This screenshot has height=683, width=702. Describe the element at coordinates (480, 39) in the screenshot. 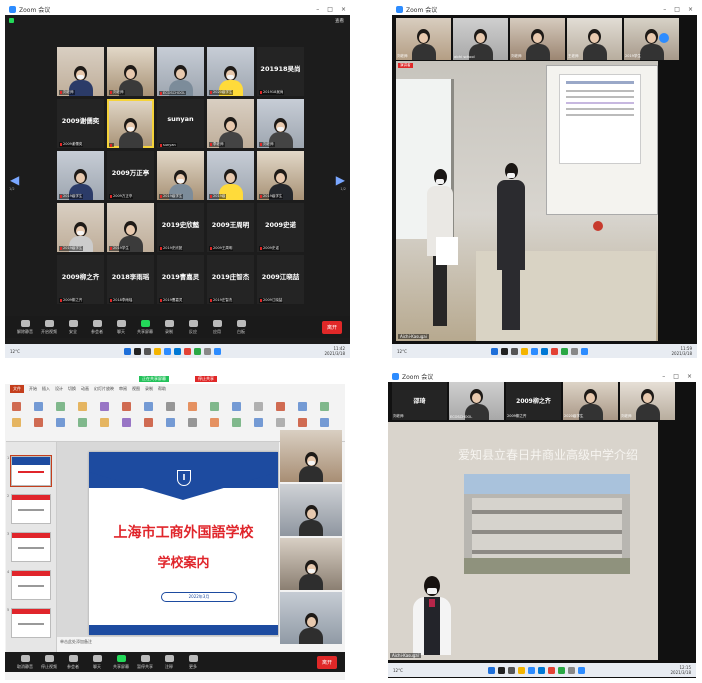

I see `participant-thumbnail: aichi school` at that location.